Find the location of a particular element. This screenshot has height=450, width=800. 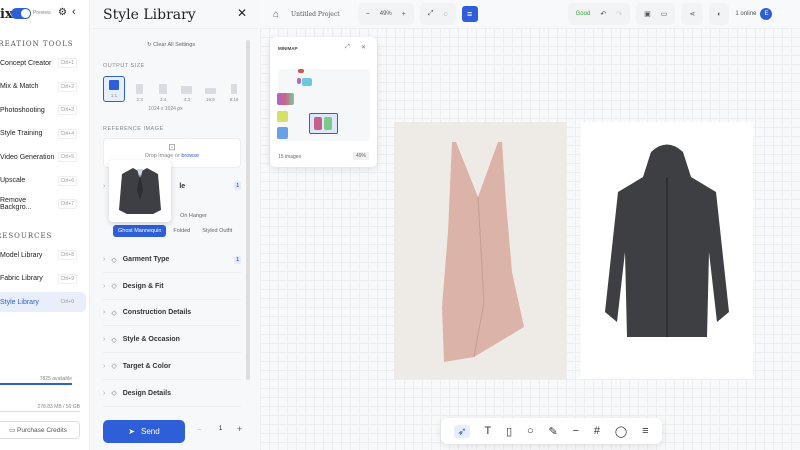

send-icon: ➤ is located at coordinates (131, 431).